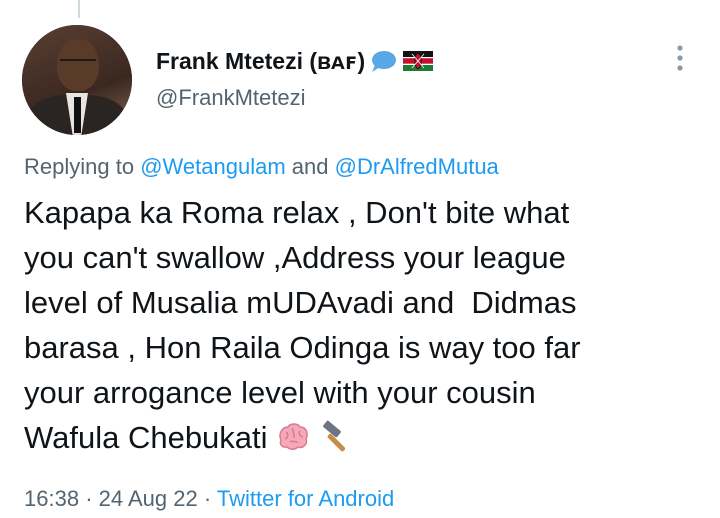 The height and width of the screenshot is (518, 720). What do you see at coordinates (300, 302) in the screenshot?
I see `tweet-text-line: level of Musalia mUDAvadi and Didmas` at bounding box center [300, 302].